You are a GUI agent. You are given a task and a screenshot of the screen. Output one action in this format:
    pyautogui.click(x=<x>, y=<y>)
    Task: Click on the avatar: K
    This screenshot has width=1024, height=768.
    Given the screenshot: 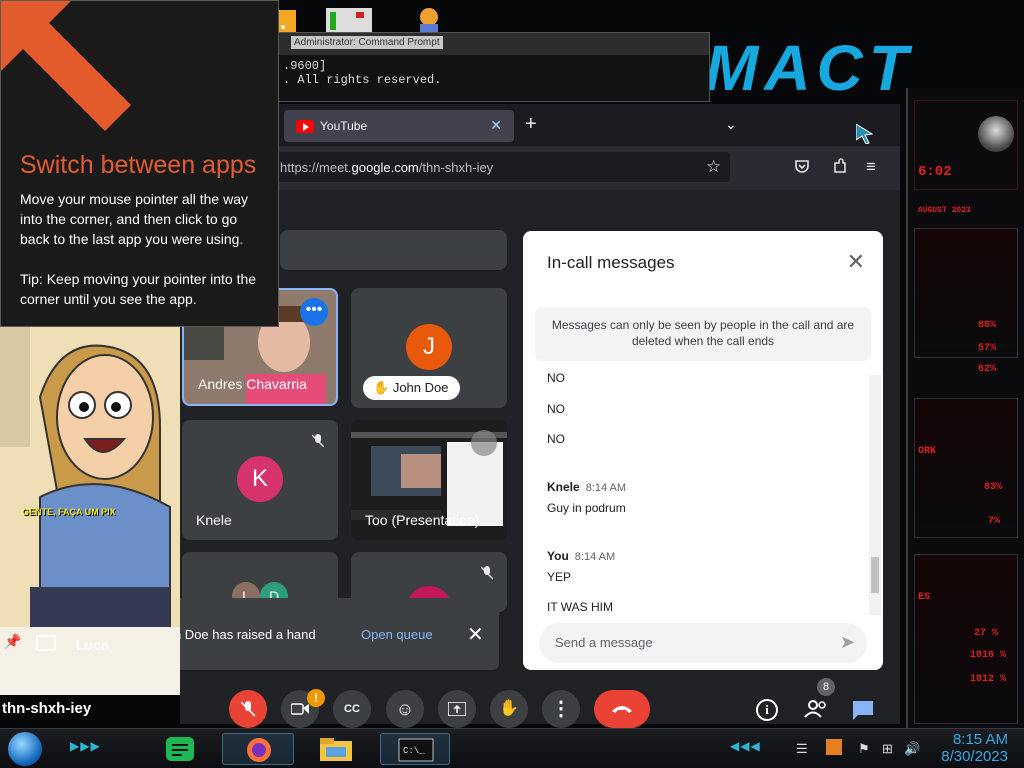 What is the action you would take?
    pyautogui.click(x=260, y=479)
    